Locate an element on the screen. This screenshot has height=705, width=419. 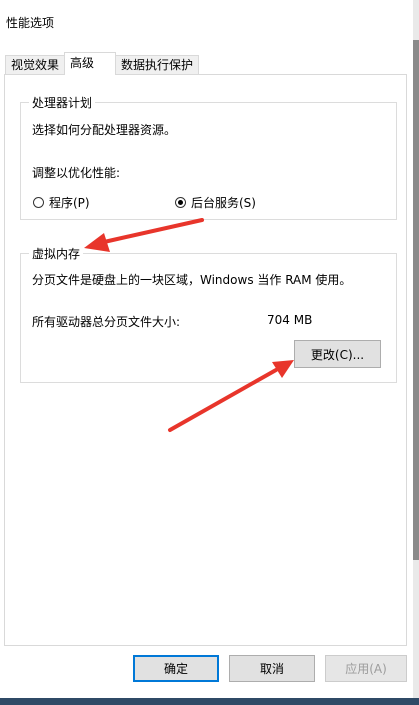
ok-button: 确定 is located at coordinates (176, 668).